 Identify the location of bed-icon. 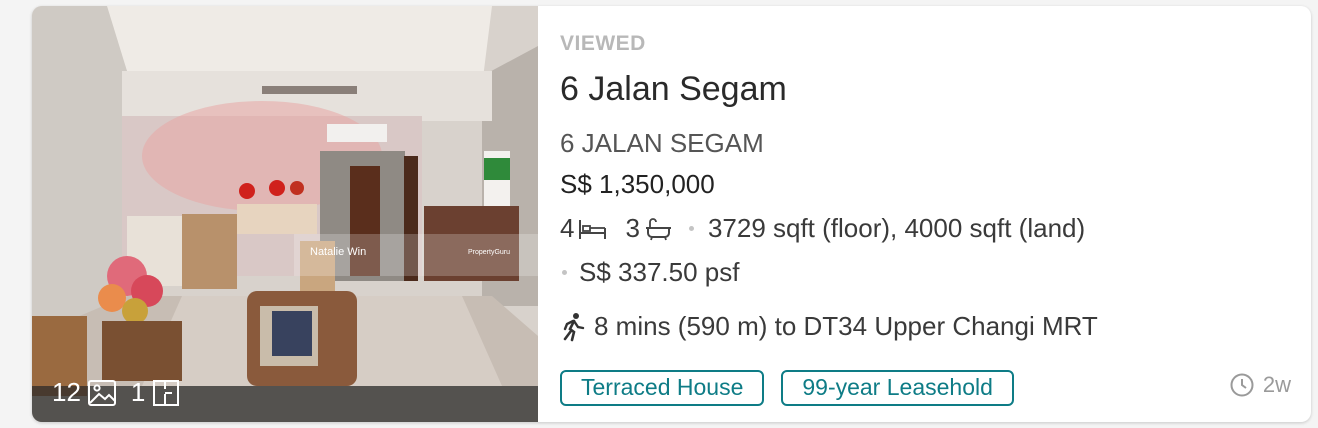
(592, 229).